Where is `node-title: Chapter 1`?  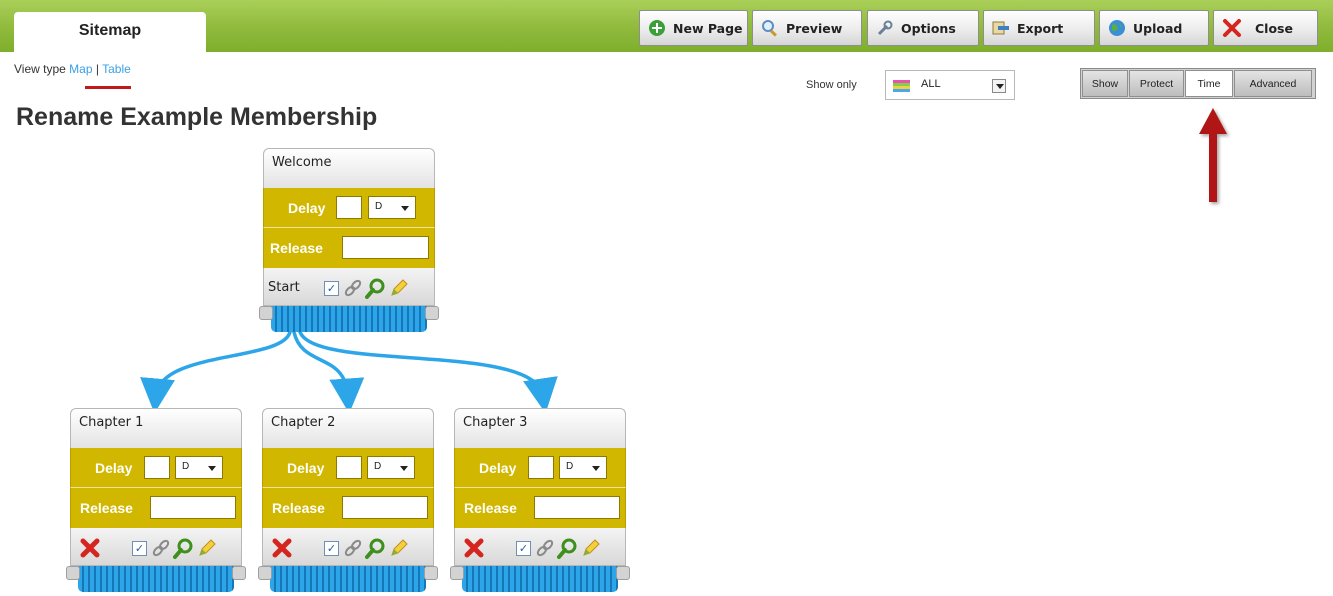 node-title: Chapter 1 is located at coordinates (156, 428).